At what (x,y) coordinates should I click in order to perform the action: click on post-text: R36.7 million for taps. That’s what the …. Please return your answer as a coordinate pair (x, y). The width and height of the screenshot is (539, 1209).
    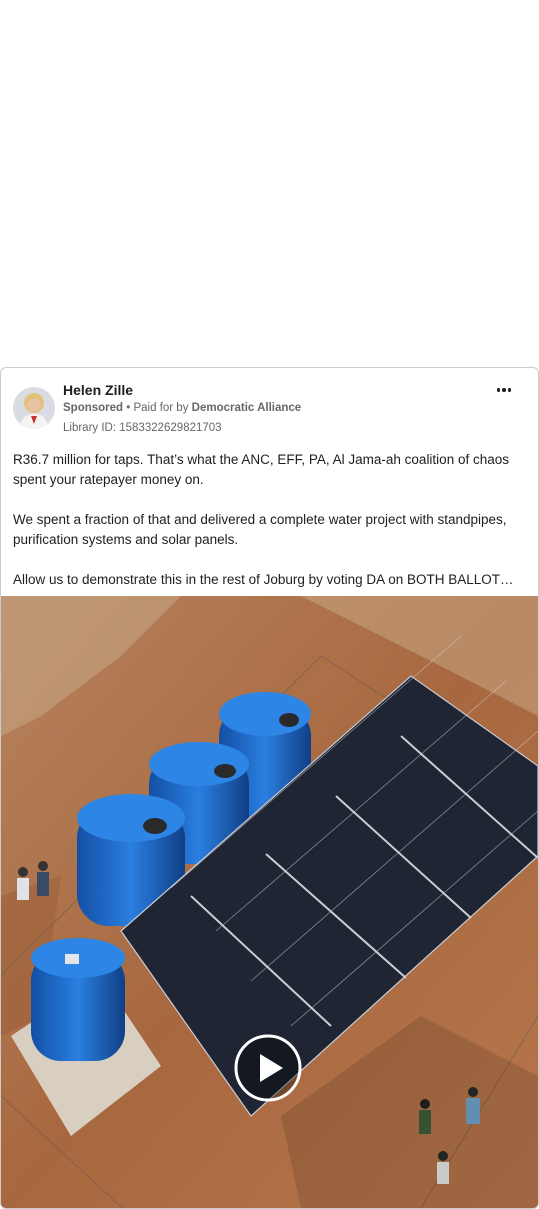
    Looking at the image, I should click on (270, 520).